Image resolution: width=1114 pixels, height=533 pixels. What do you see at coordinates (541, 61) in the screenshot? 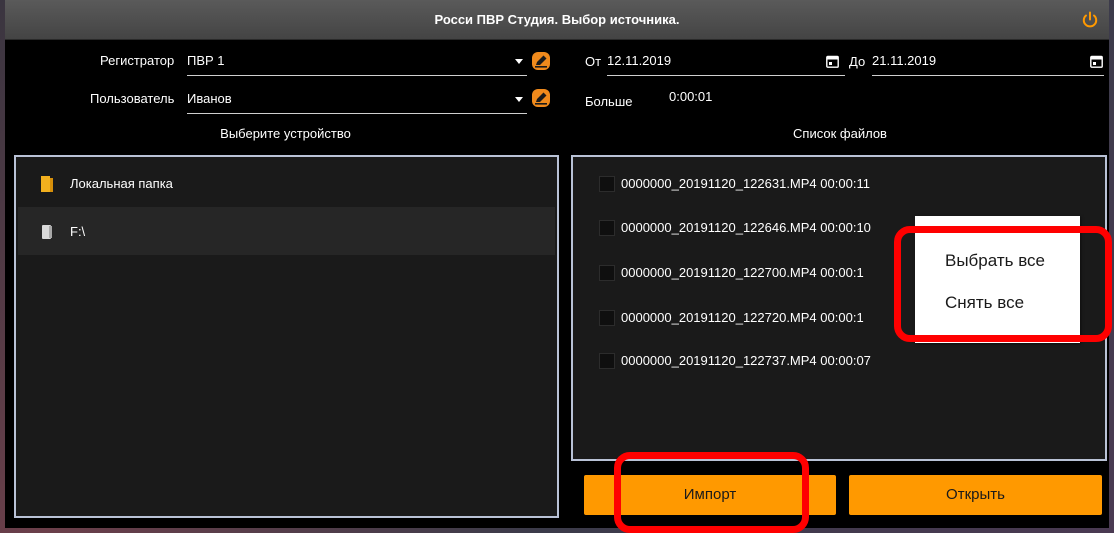
I see `edit-registrar-icon` at bounding box center [541, 61].